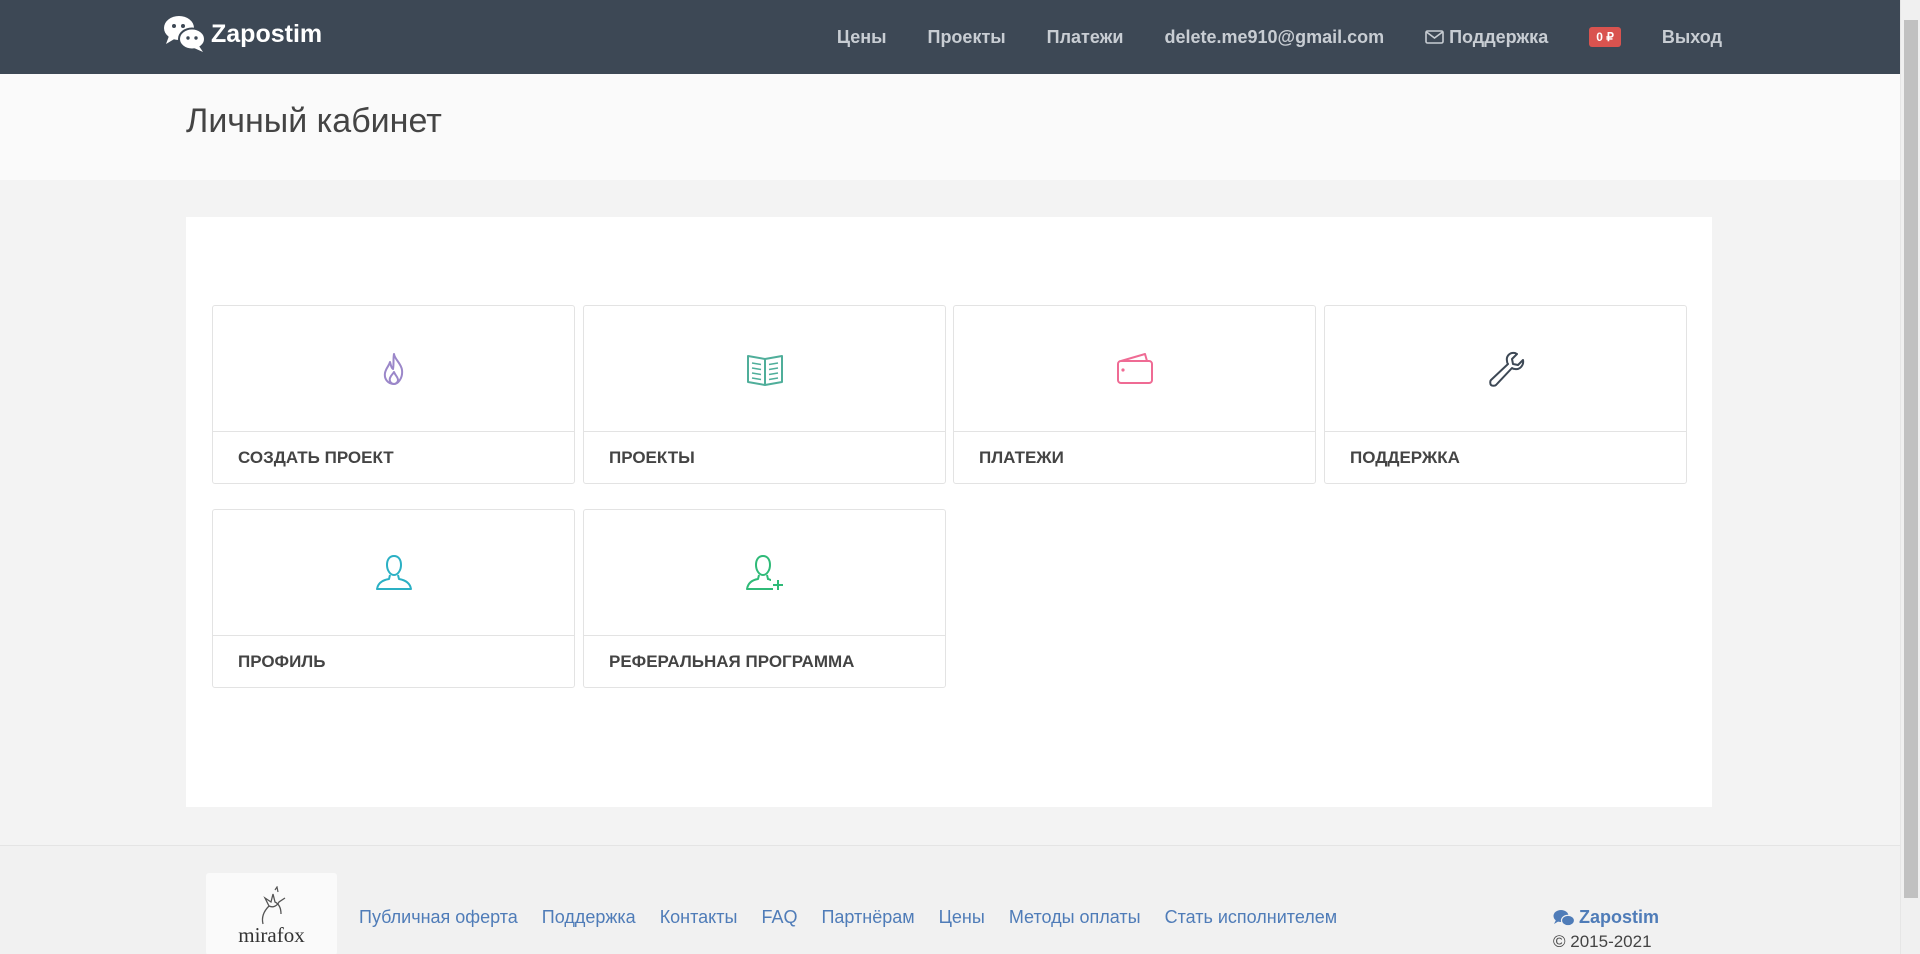 The height and width of the screenshot is (954, 1920). What do you see at coordinates (393, 394) in the screenshot?
I see `tile-create-project: СОЗДАТЬ ПРОЕКТ` at bounding box center [393, 394].